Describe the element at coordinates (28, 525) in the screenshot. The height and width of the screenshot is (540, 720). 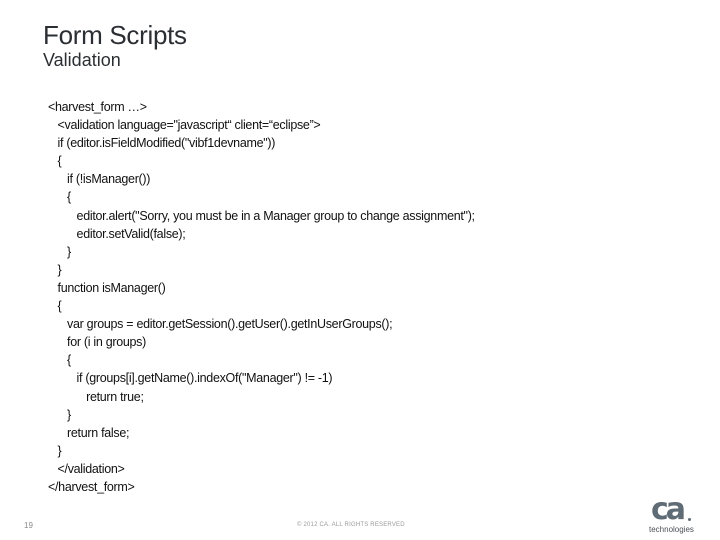
I see `page-number: 19` at that location.